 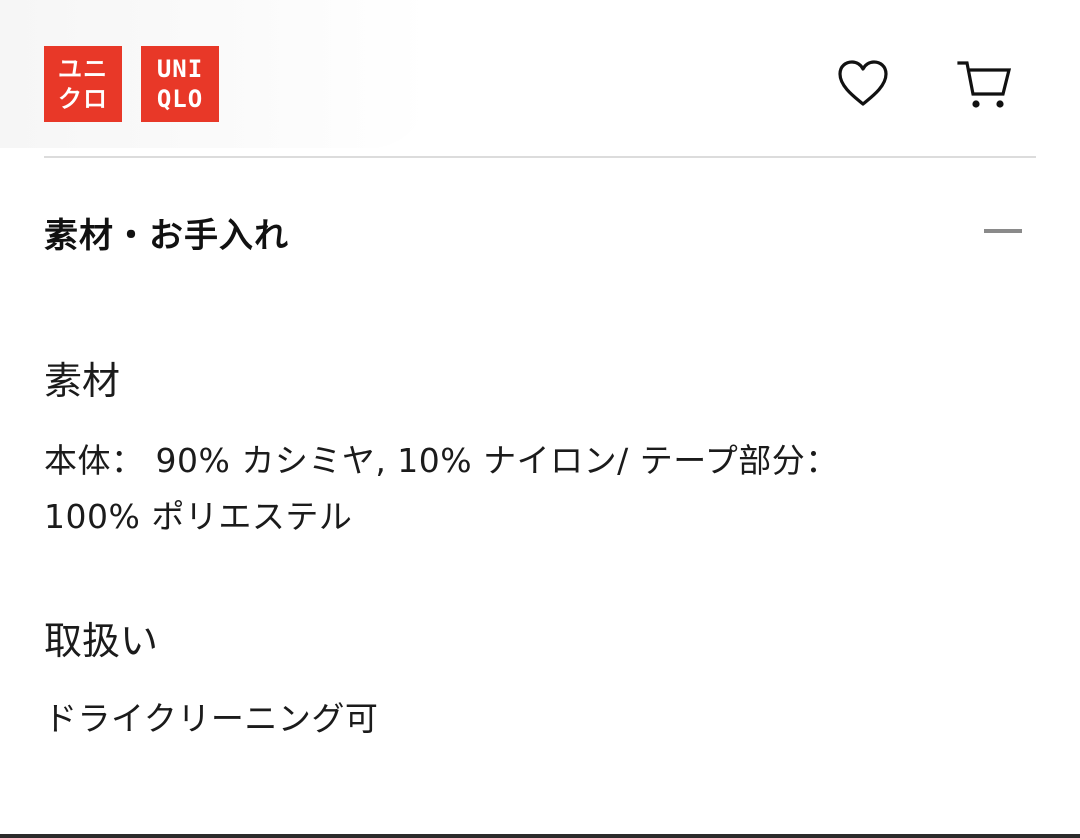 I want to click on header-divider, so click(x=540, y=157).